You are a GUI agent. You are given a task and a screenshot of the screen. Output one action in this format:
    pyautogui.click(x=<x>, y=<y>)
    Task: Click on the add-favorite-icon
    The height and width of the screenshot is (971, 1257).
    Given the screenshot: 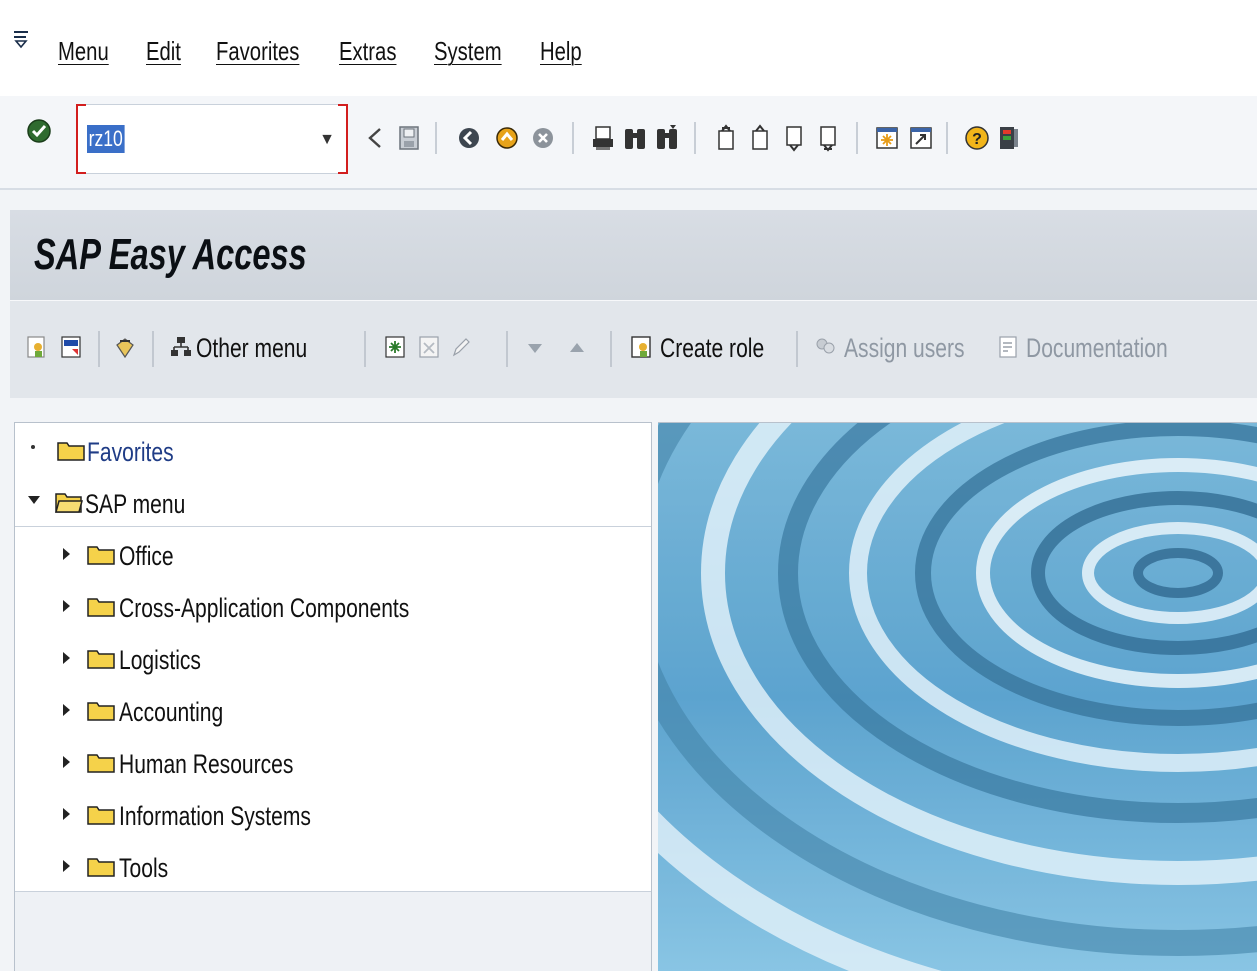 What is the action you would take?
    pyautogui.click(x=395, y=347)
    